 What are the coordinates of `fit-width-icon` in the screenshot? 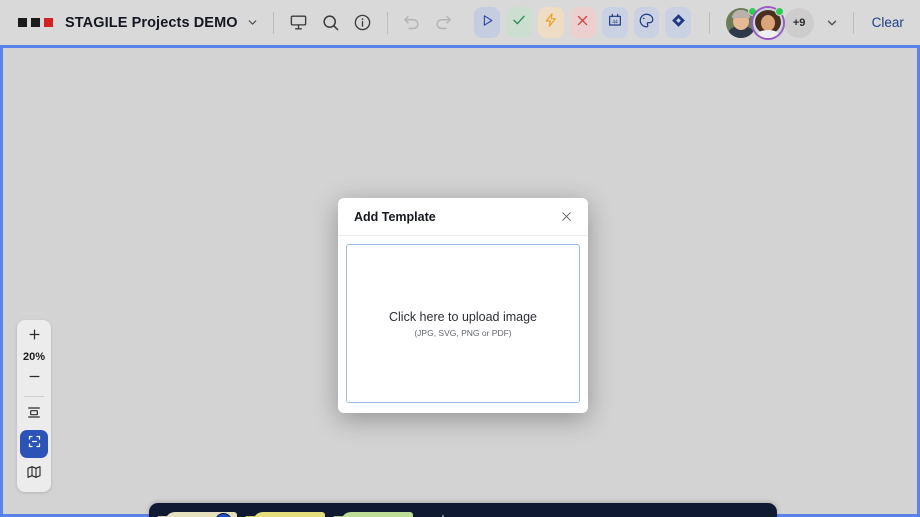 It's located at (34, 414).